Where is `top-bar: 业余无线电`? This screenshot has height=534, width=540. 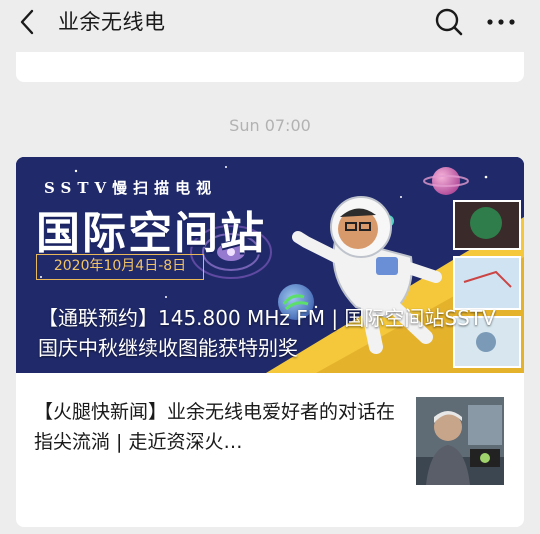 top-bar: 业余无线电 is located at coordinates (270, 23).